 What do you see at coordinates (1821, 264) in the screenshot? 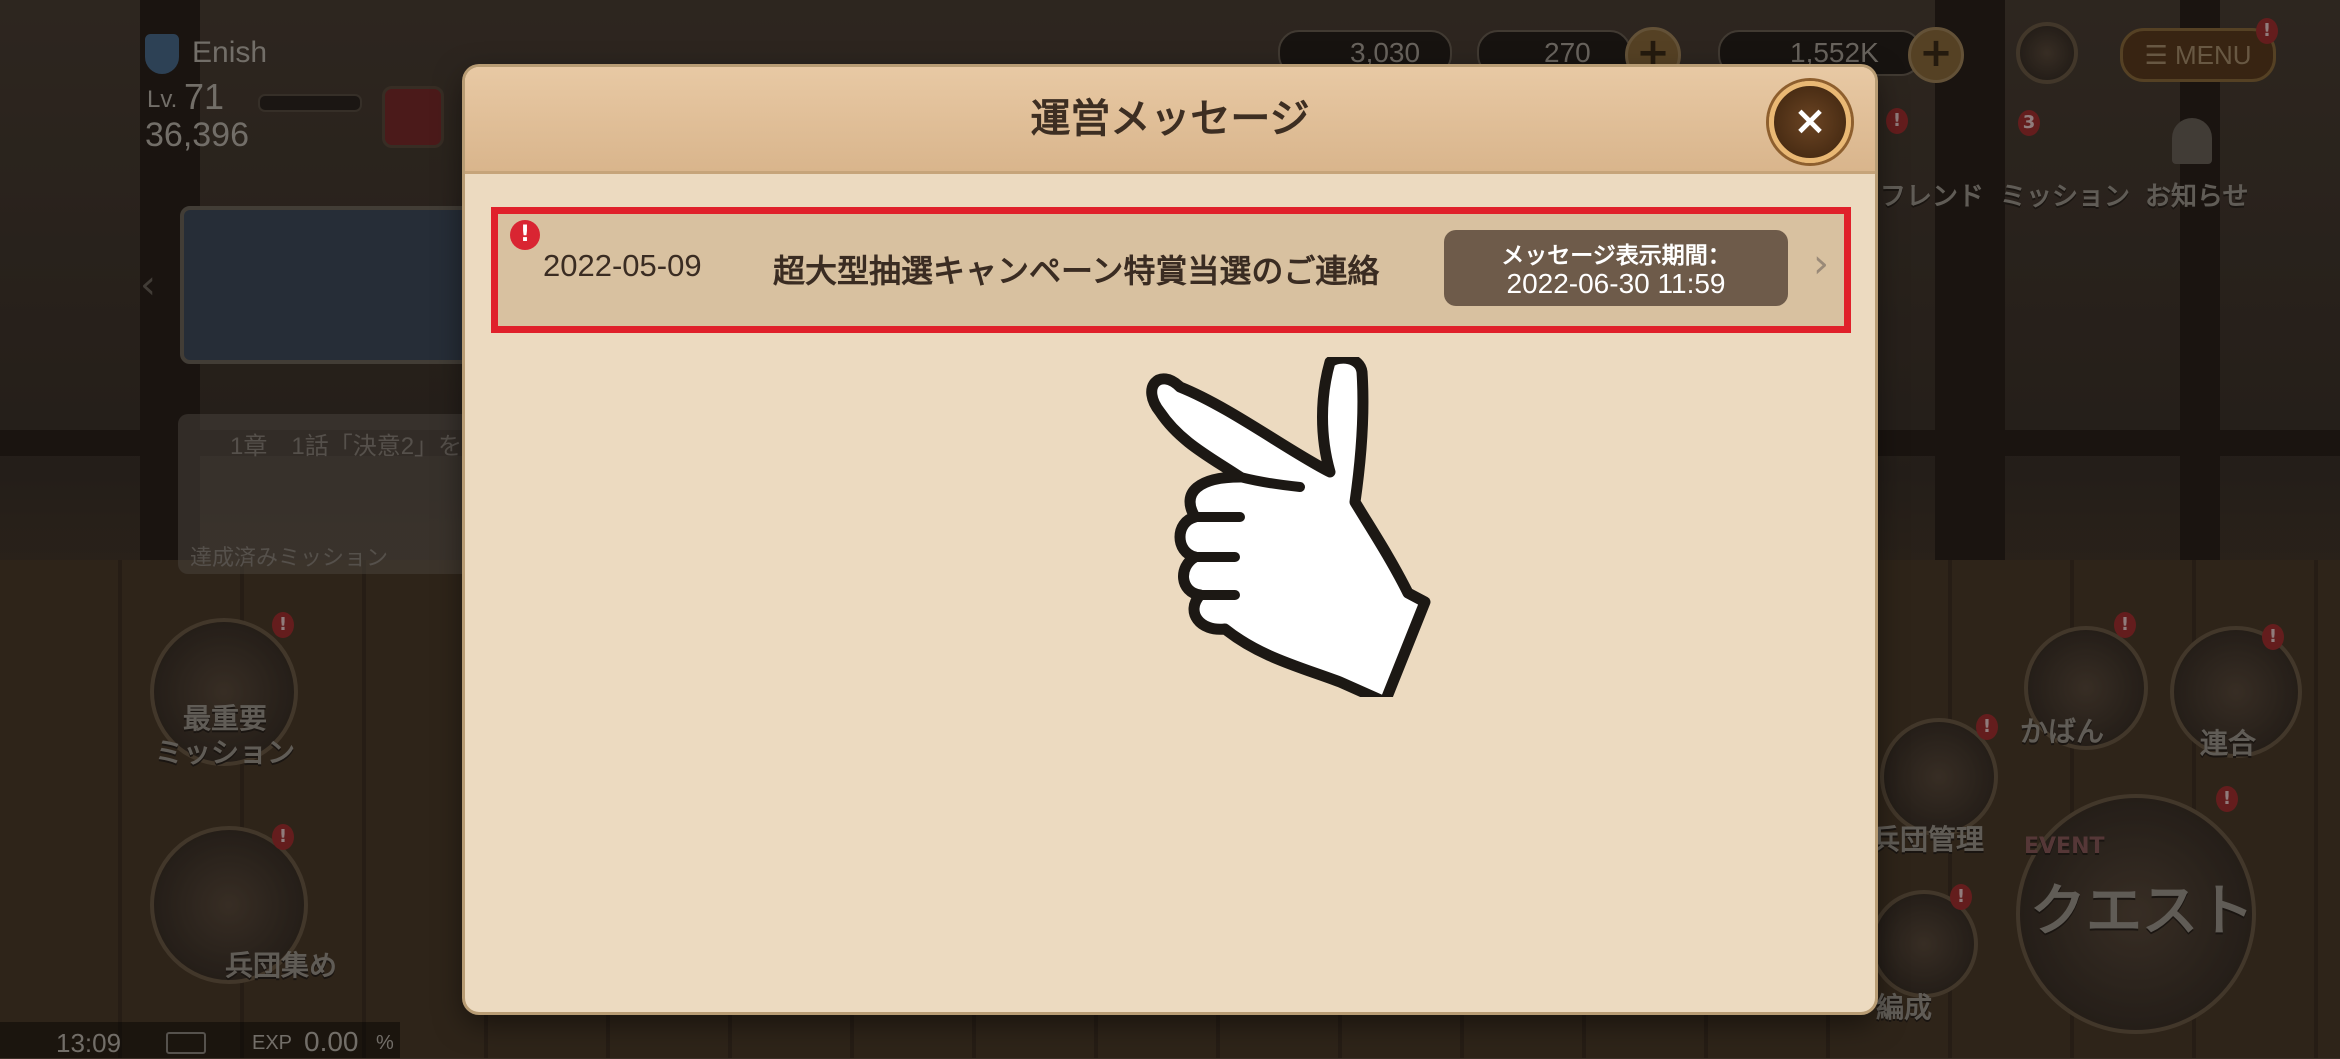
I see `chevron-right-icon: ›` at bounding box center [1821, 264].